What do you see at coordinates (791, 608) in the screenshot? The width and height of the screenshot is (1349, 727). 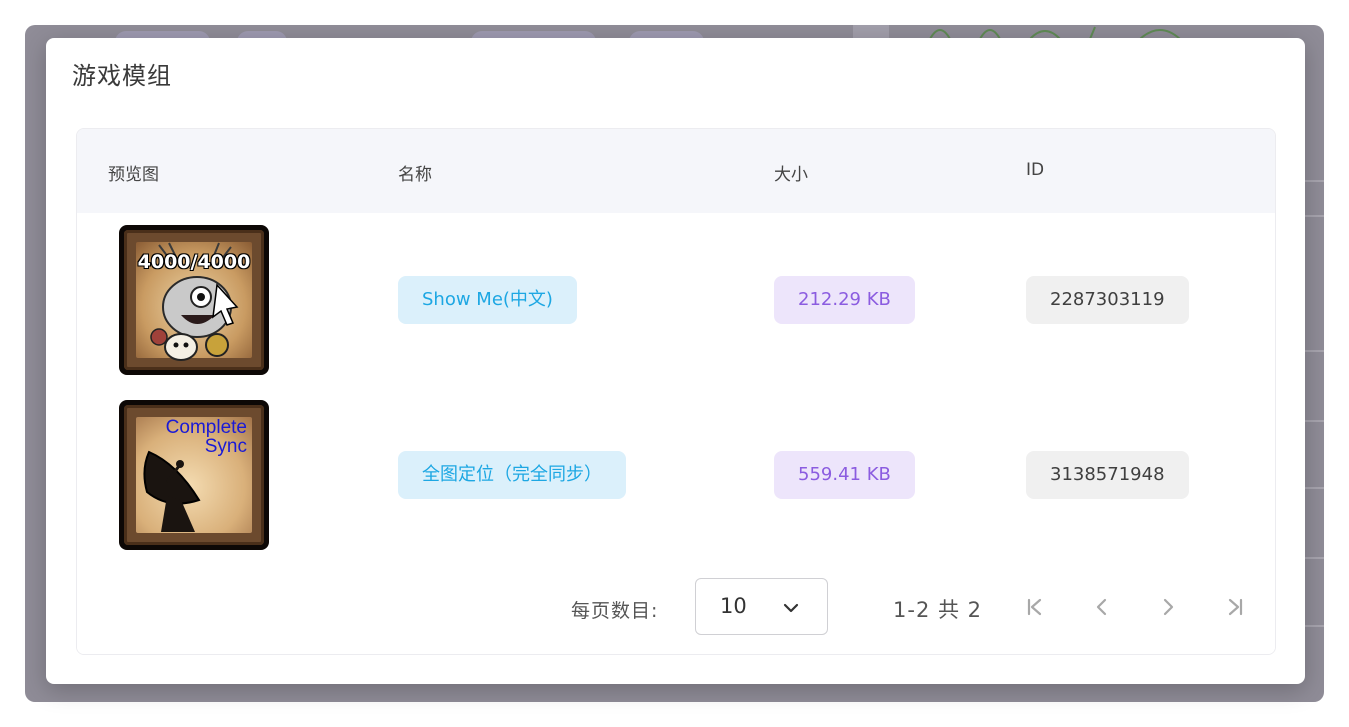 I see `chevron-down-icon` at bounding box center [791, 608].